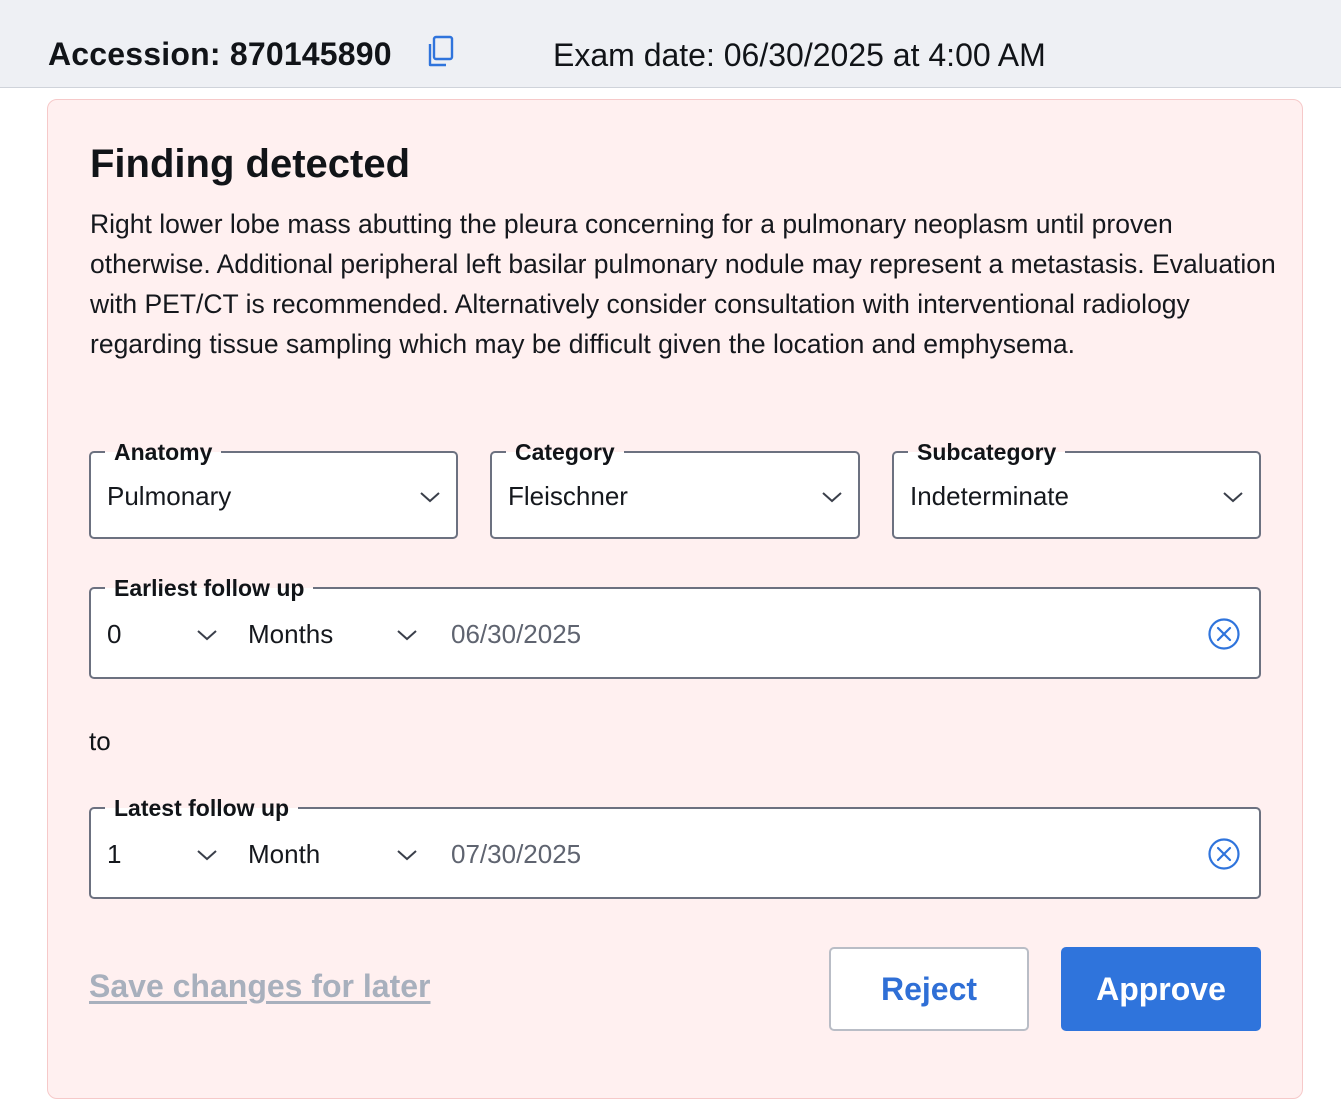 The height and width of the screenshot is (1099, 1341). Describe the element at coordinates (284, 854) in the screenshot. I see `latest-unit-select: Month` at that location.